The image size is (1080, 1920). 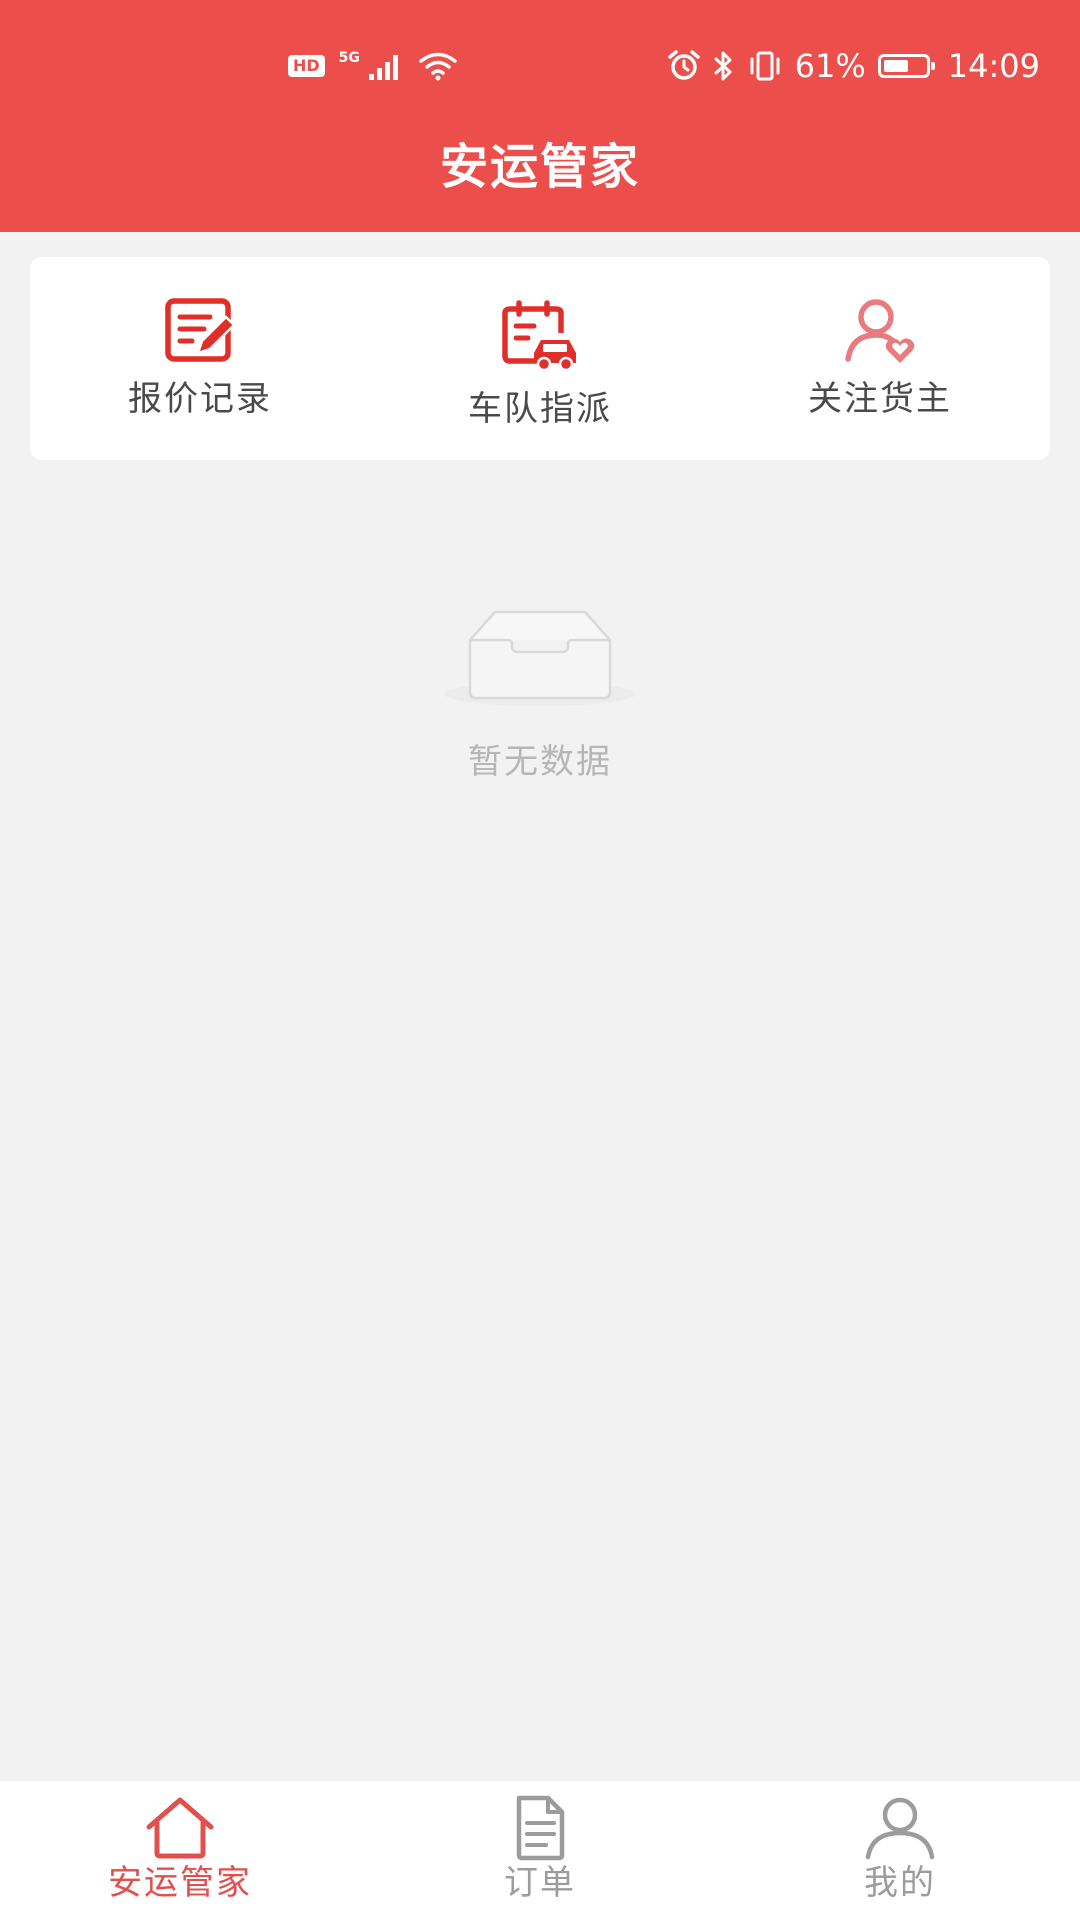 What do you see at coordinates (900, 1883) in the screenshot?
I see `tab-label: 我的` at bounding box center [900, 1883].